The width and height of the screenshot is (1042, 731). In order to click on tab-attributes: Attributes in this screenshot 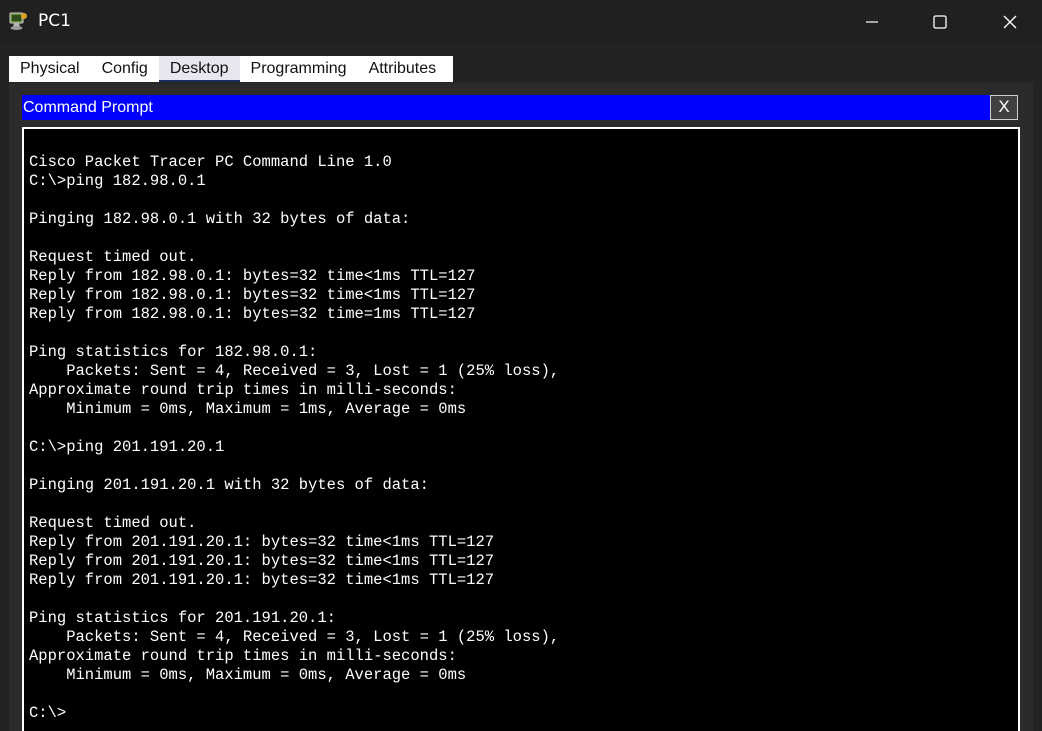, I will do `click(403, 69)`.